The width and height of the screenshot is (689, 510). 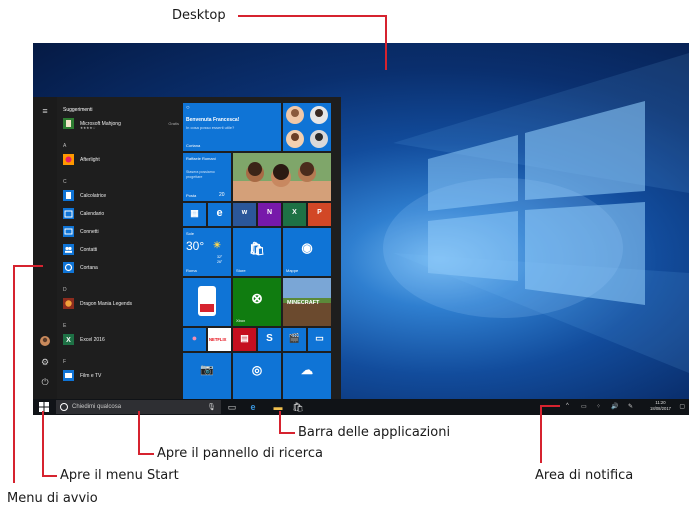 I want to click on connect-icon, so click(x=68, y=231).